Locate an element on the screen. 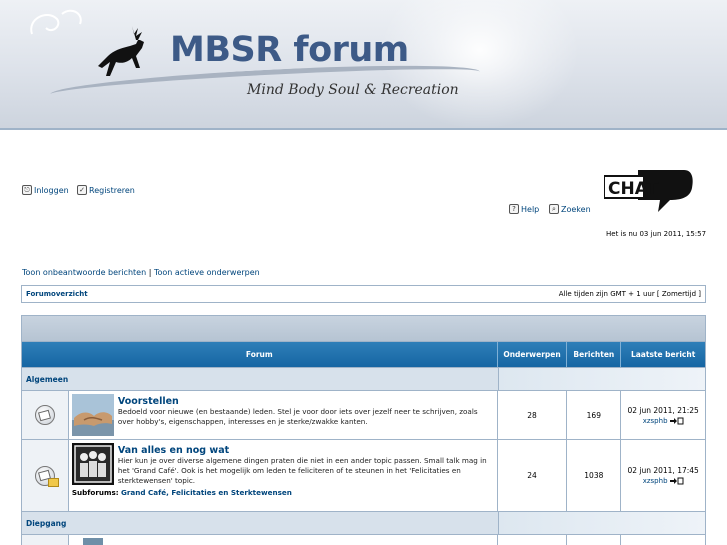 The width and height of the screenshot is (727, 545). category-name: Algemeen is located at coordinates (260, 379).